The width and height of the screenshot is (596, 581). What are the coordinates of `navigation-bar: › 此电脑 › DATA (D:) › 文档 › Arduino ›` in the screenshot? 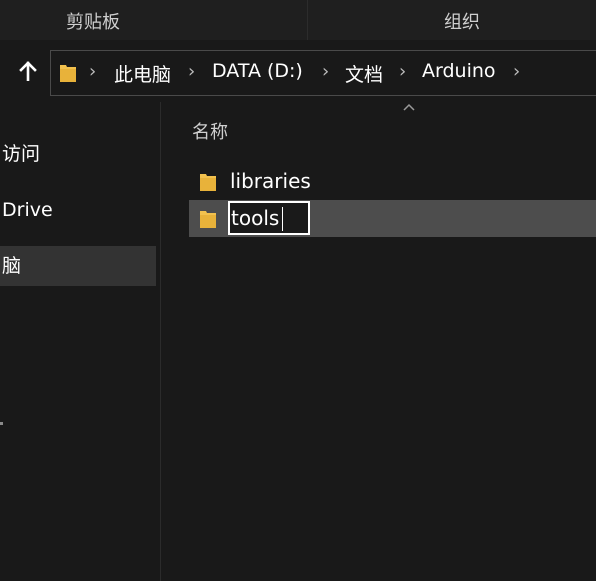 It's located at (298, 71).